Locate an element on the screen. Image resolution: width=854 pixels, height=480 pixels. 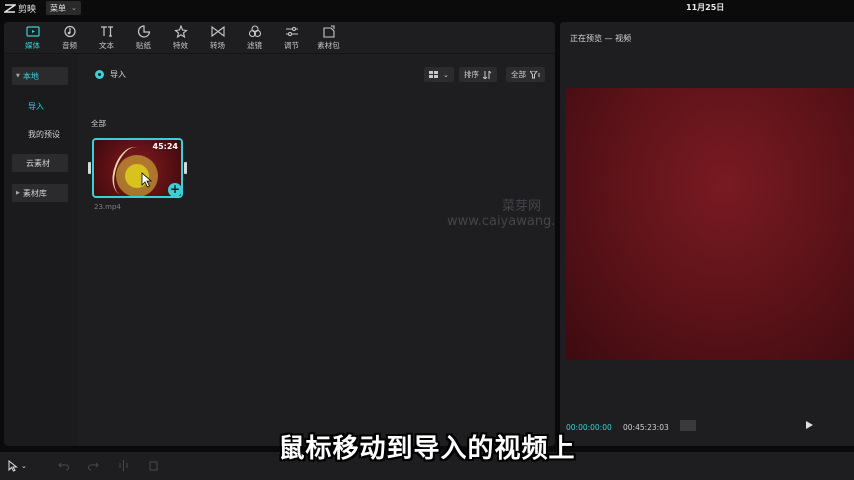
transition-icon is located at coordinates (217, 31).